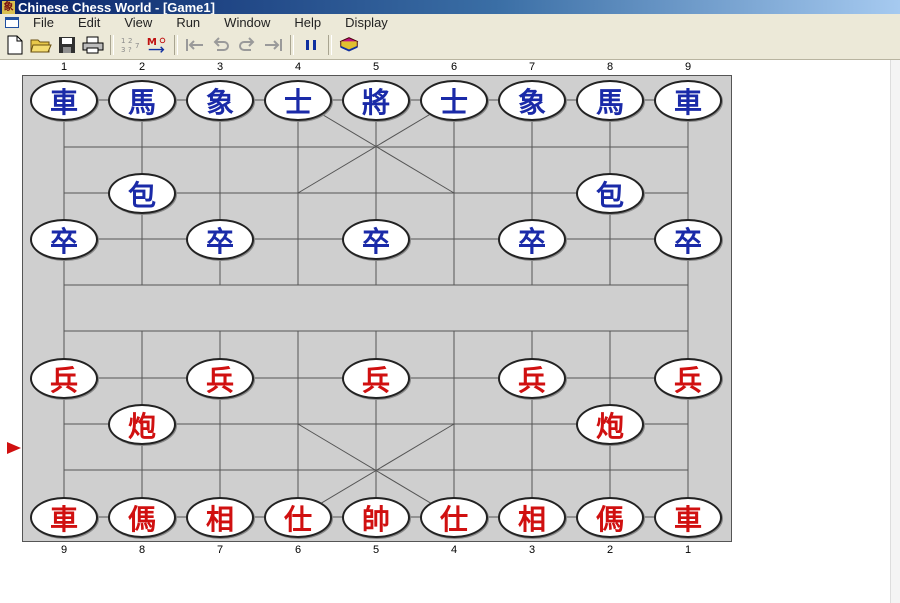  What do you see at coordinates (12, 22) in the screenshot?
I see `document-window-icon` at bounding box center [12, 22].